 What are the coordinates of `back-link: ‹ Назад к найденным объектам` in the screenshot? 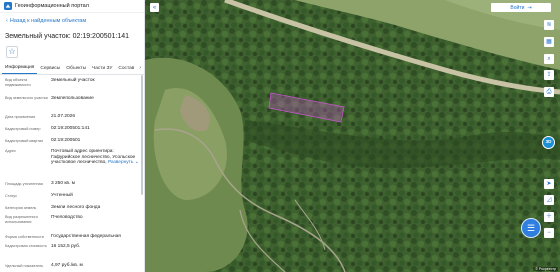 It's located at (75, 21).